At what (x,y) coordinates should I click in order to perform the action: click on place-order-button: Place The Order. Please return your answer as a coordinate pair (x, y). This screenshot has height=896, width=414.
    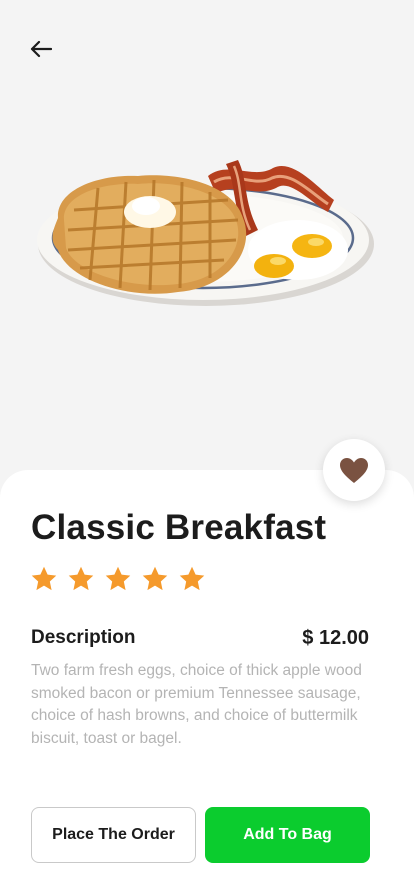
    Looking at the image, I should click on (113, 835).